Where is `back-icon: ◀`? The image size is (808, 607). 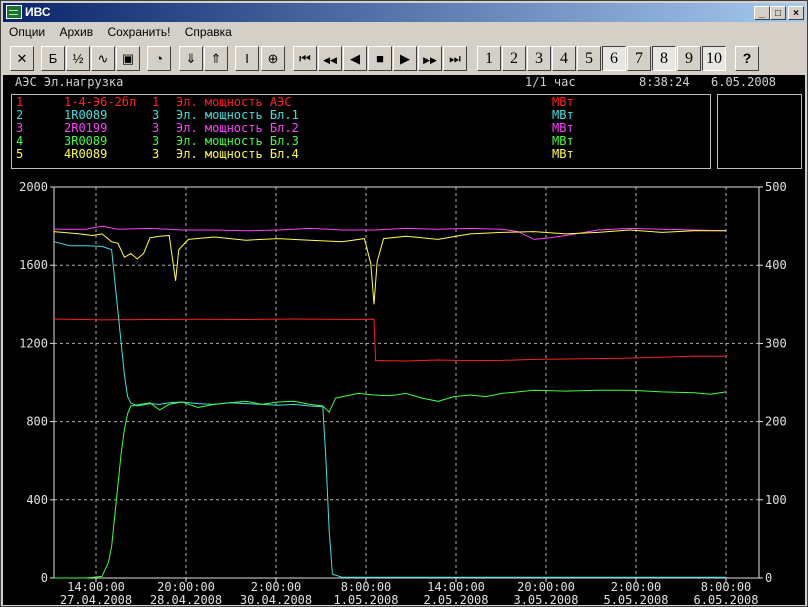 back-icon: ◀ is located at coordinates (355, 58).